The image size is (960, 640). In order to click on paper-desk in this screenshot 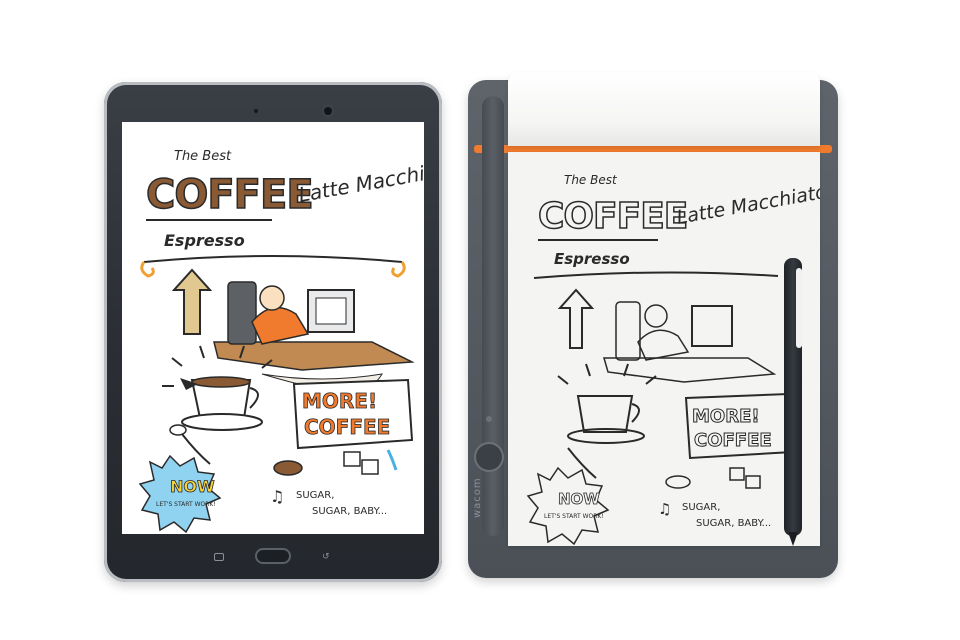, I will do `click(690, 370)`.